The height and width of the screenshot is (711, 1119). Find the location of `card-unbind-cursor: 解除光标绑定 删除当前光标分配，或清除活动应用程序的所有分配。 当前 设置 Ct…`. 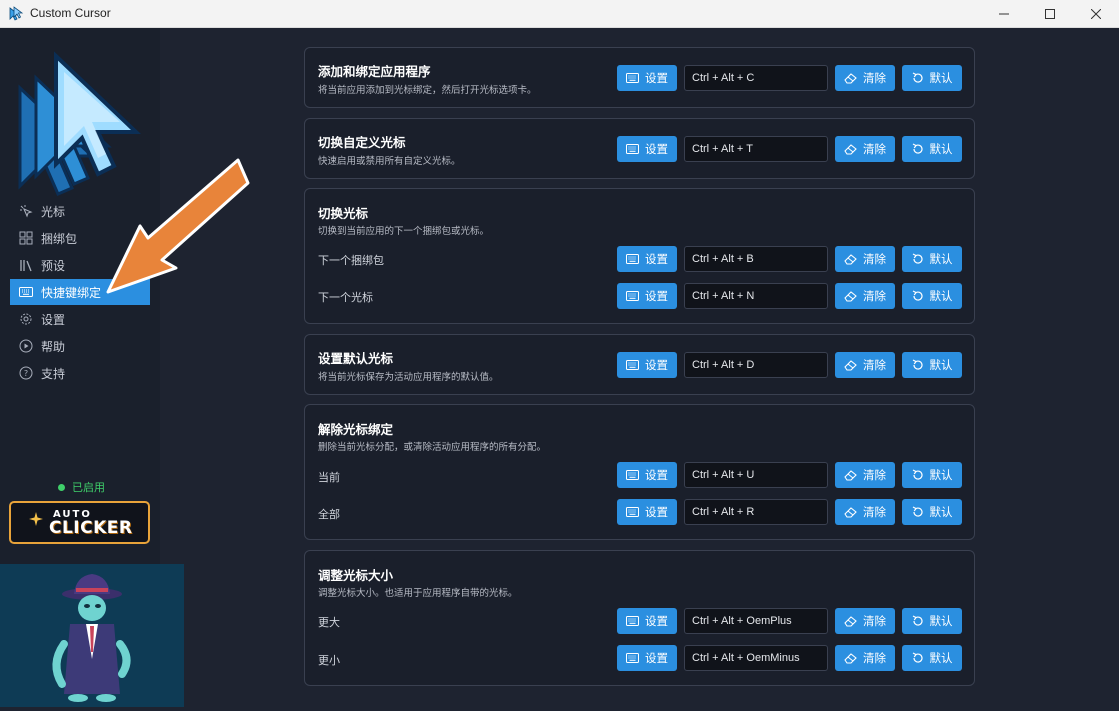

card-unbind-cursor: 解除光标绑定 删除当前光标分配，或清除活动应用程序的所有分配。 当前 设置 Ct… is located at coordinates (639, 472).